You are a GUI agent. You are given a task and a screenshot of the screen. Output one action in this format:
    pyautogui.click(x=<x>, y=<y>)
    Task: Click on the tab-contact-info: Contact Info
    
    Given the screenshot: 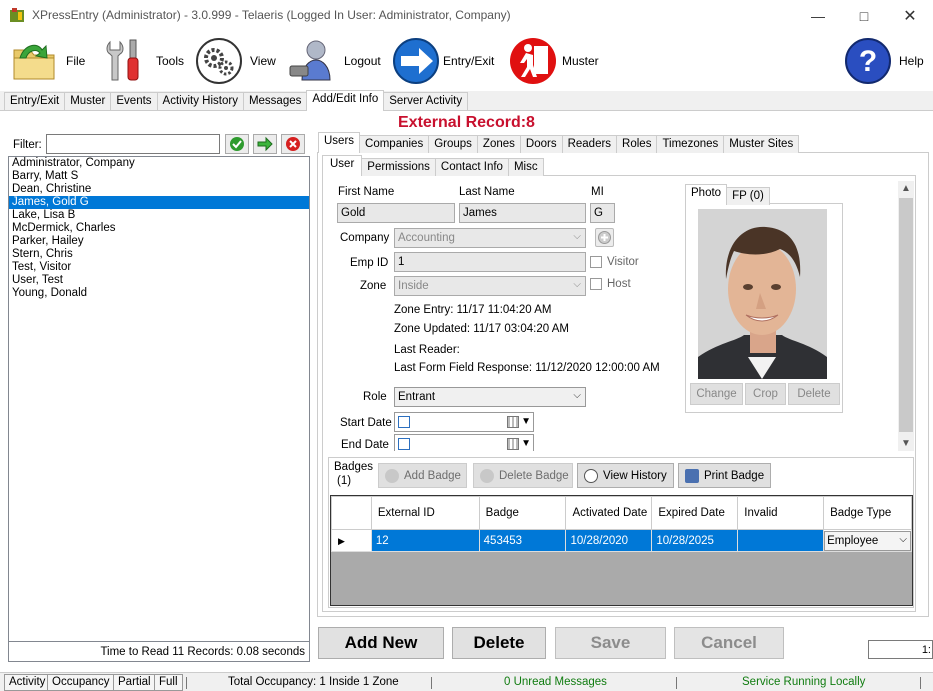 What is the action you would take?
    pyautogui.click(x=471, y=167)
    